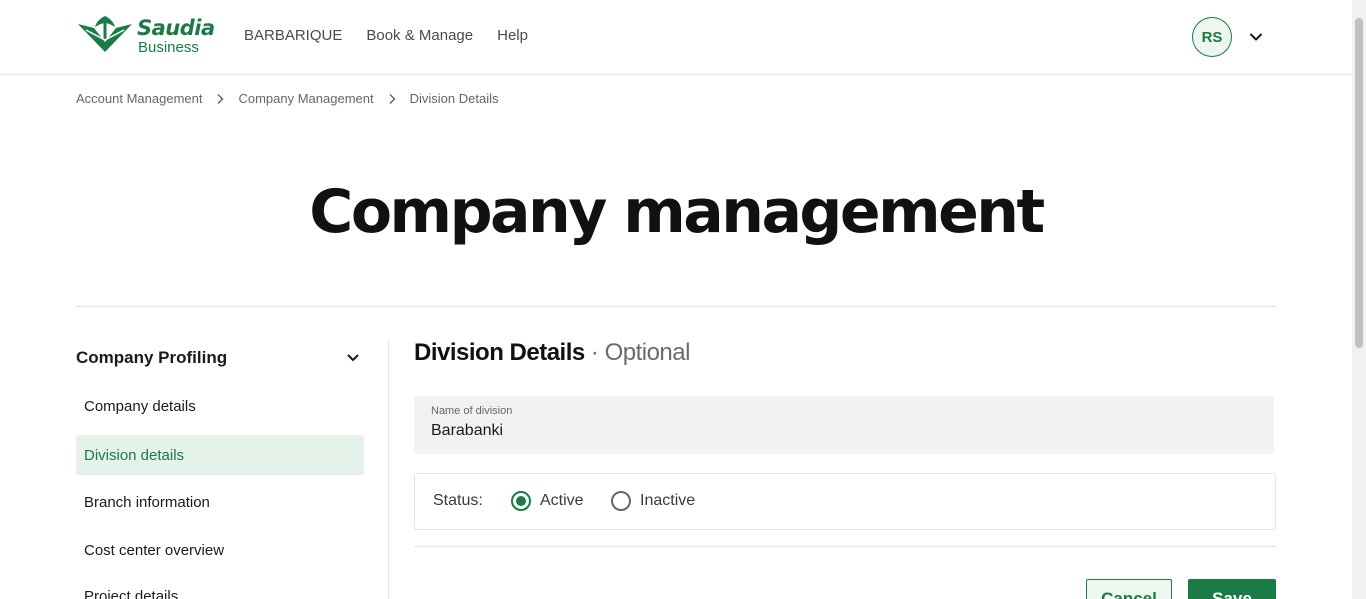  I want to click on status-inactive-radio: Inactive, so click(653, 501).